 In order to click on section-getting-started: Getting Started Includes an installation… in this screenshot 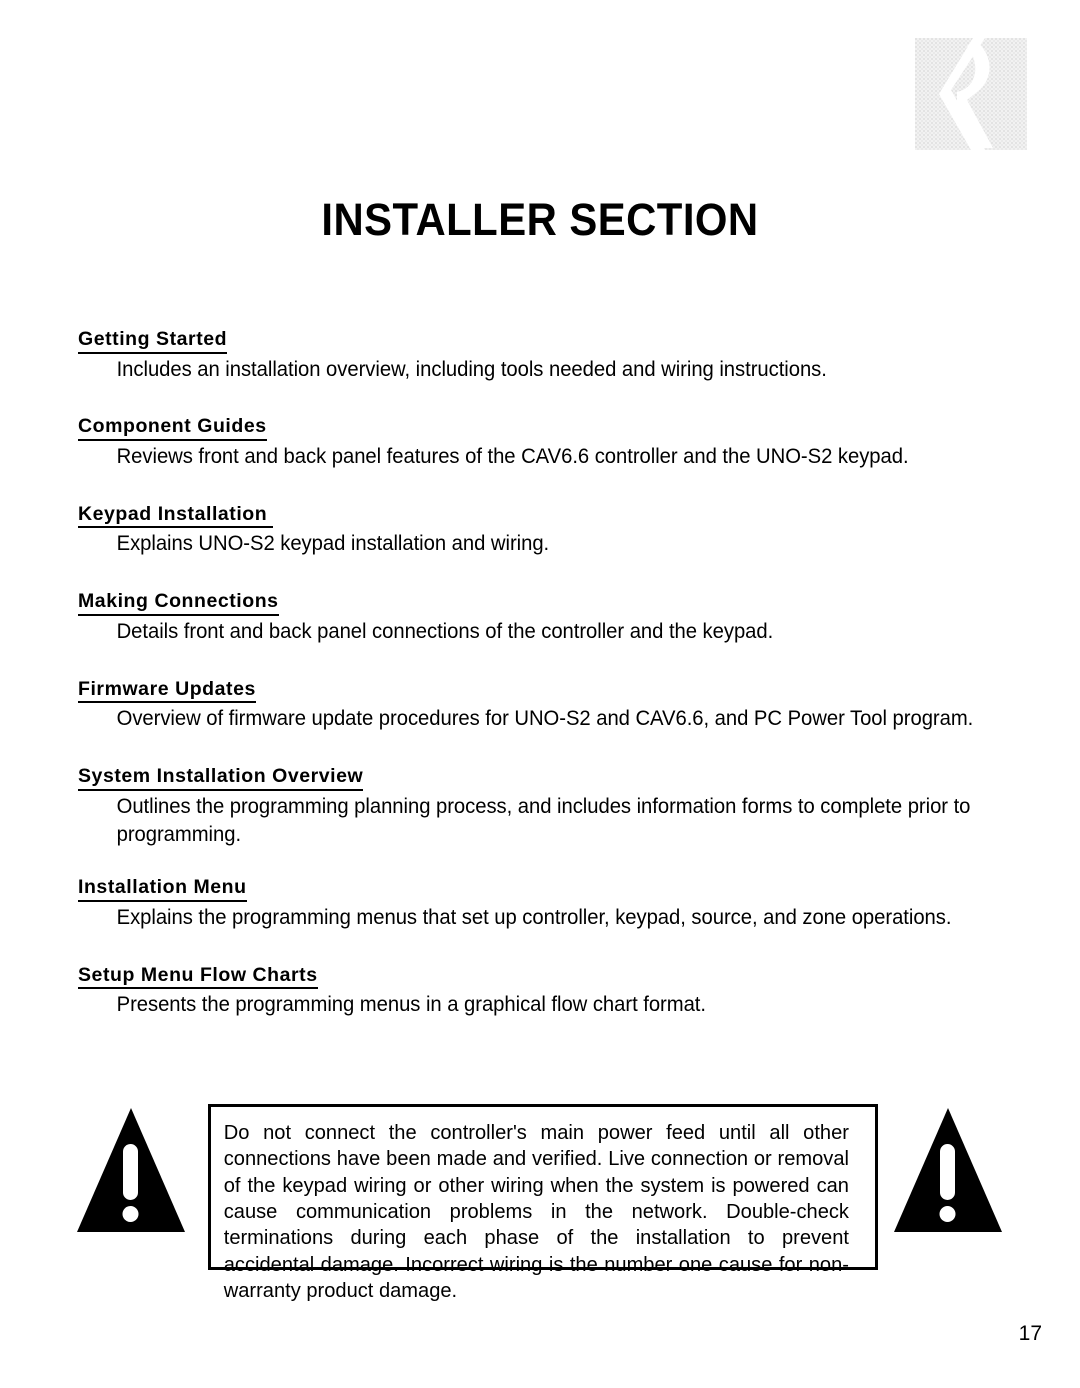, I will do `click(543, 356)`.